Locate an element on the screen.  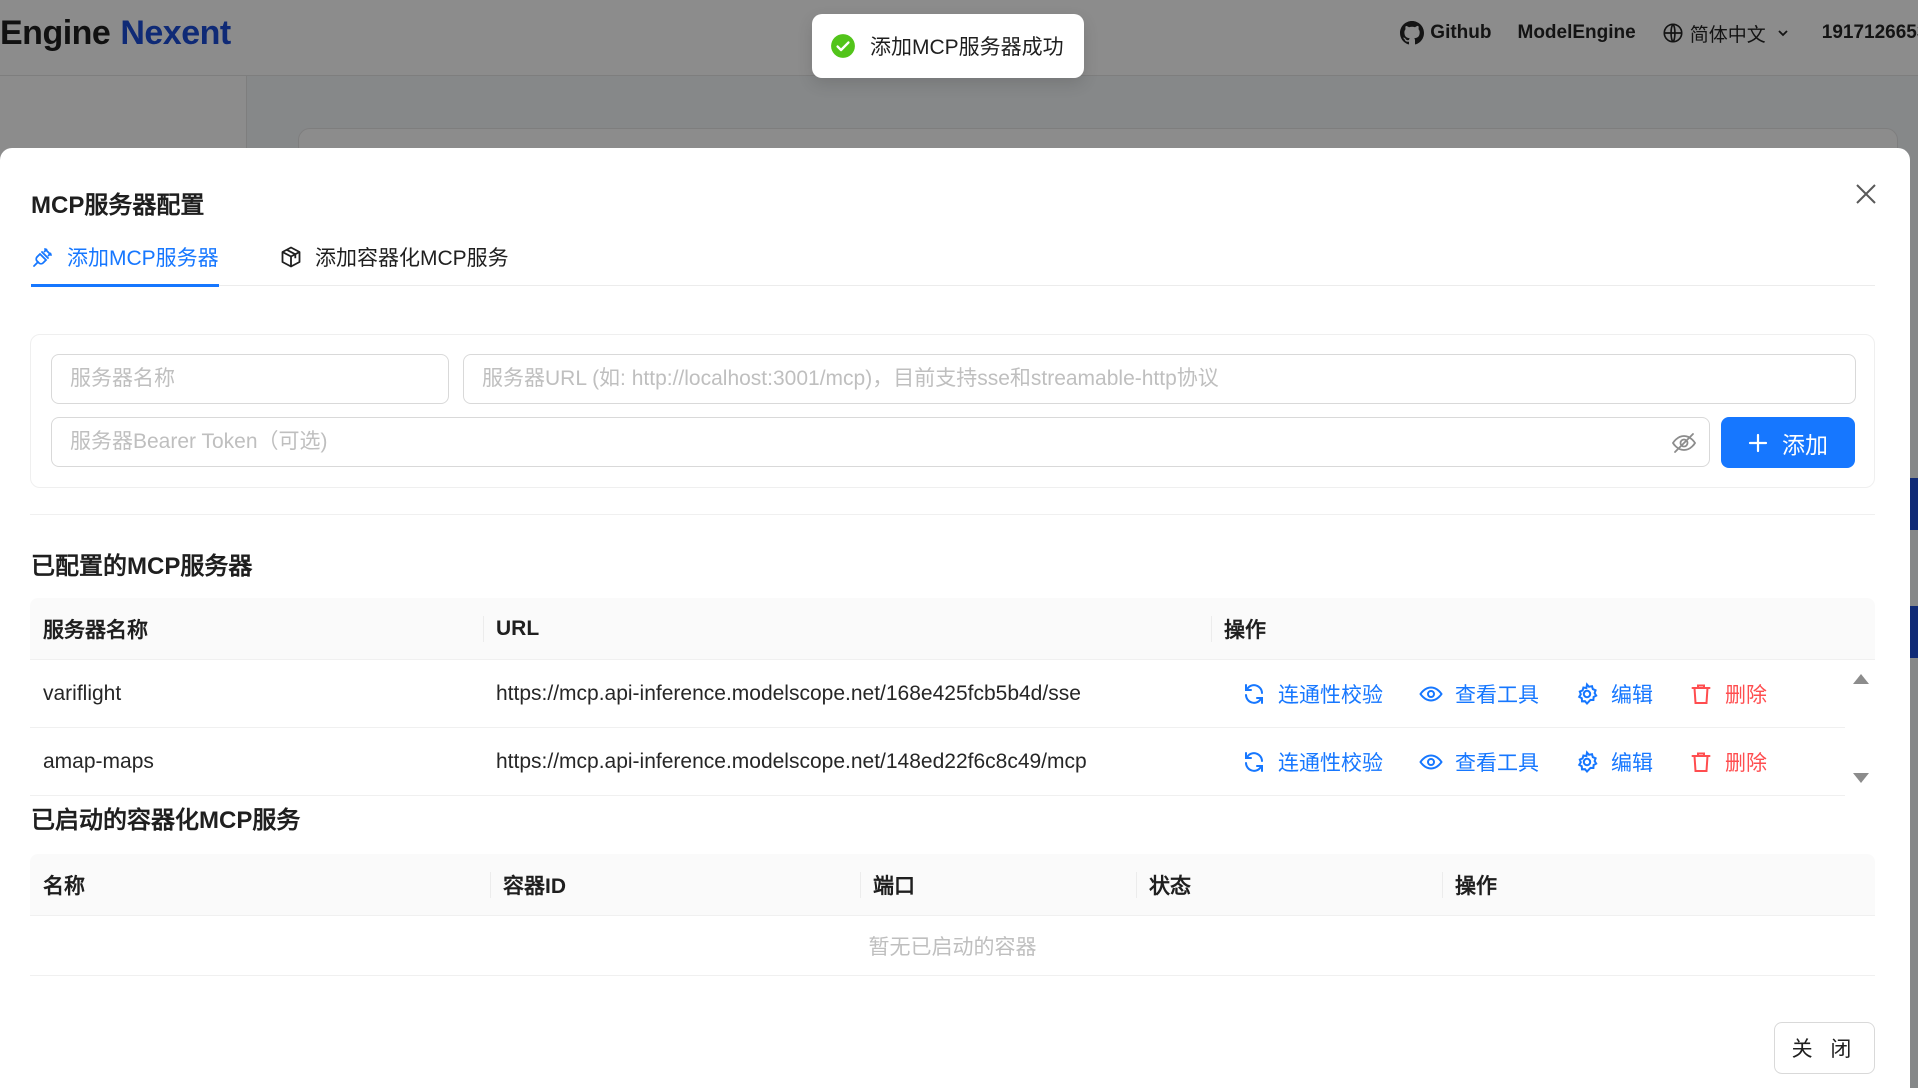
plug-icon is located at coordinates (42, 257).